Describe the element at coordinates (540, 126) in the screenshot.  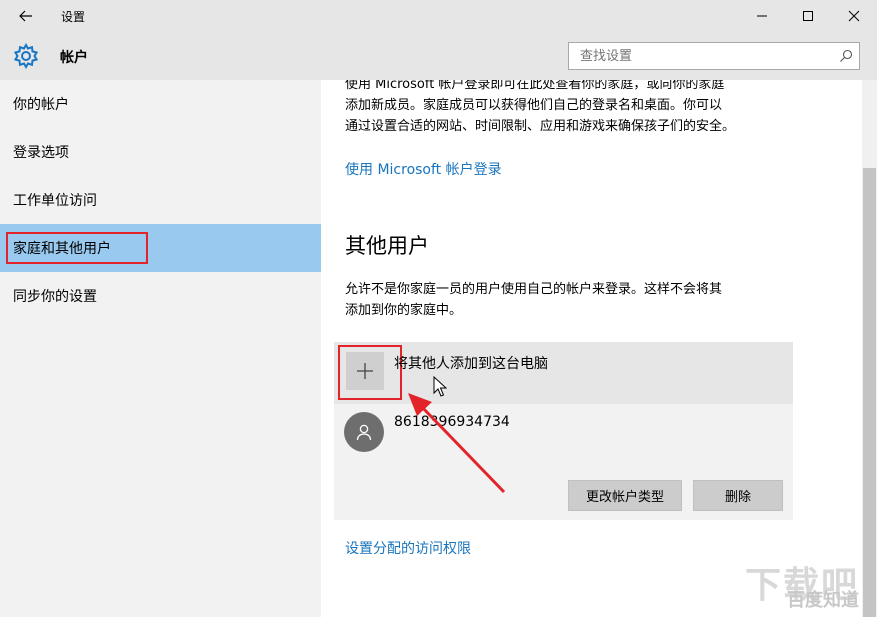
I see `intro-line: 通过设置合适的网站、时间限制、应用和游戏来确保孩子们的安全。` at that location.